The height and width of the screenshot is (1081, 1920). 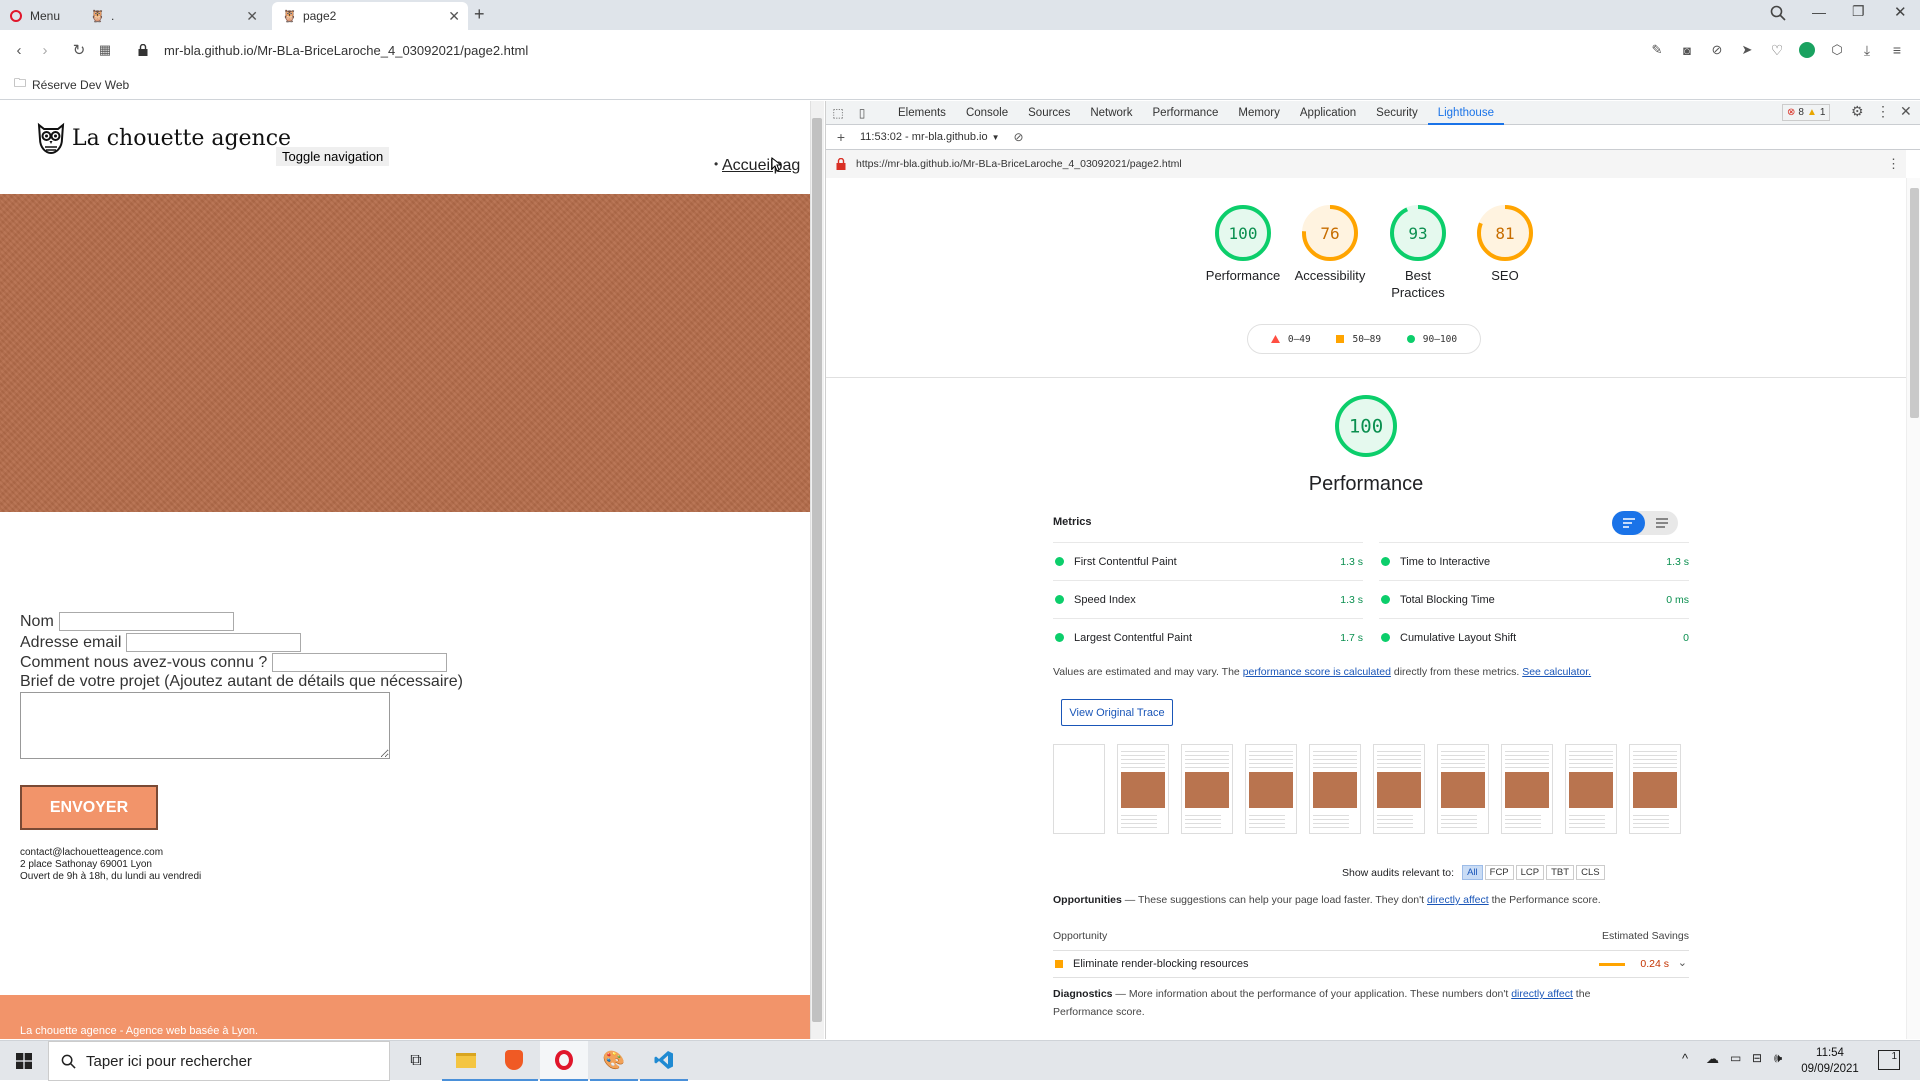 I want to click on download-icon: ⤓, so click(x=1867, y=50).